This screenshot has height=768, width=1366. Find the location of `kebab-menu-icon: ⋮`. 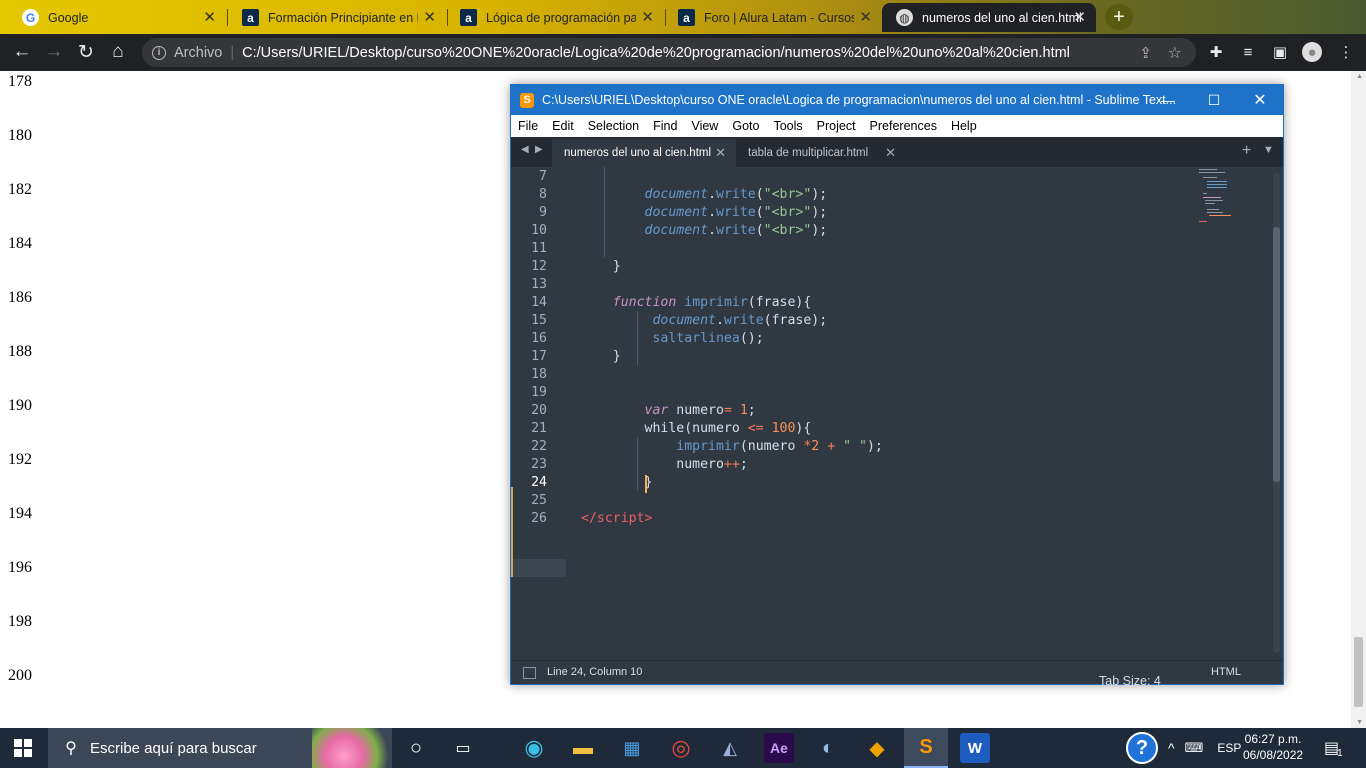

kebab-menu-icon: ⋮ is located at coordinates (1346, 52).